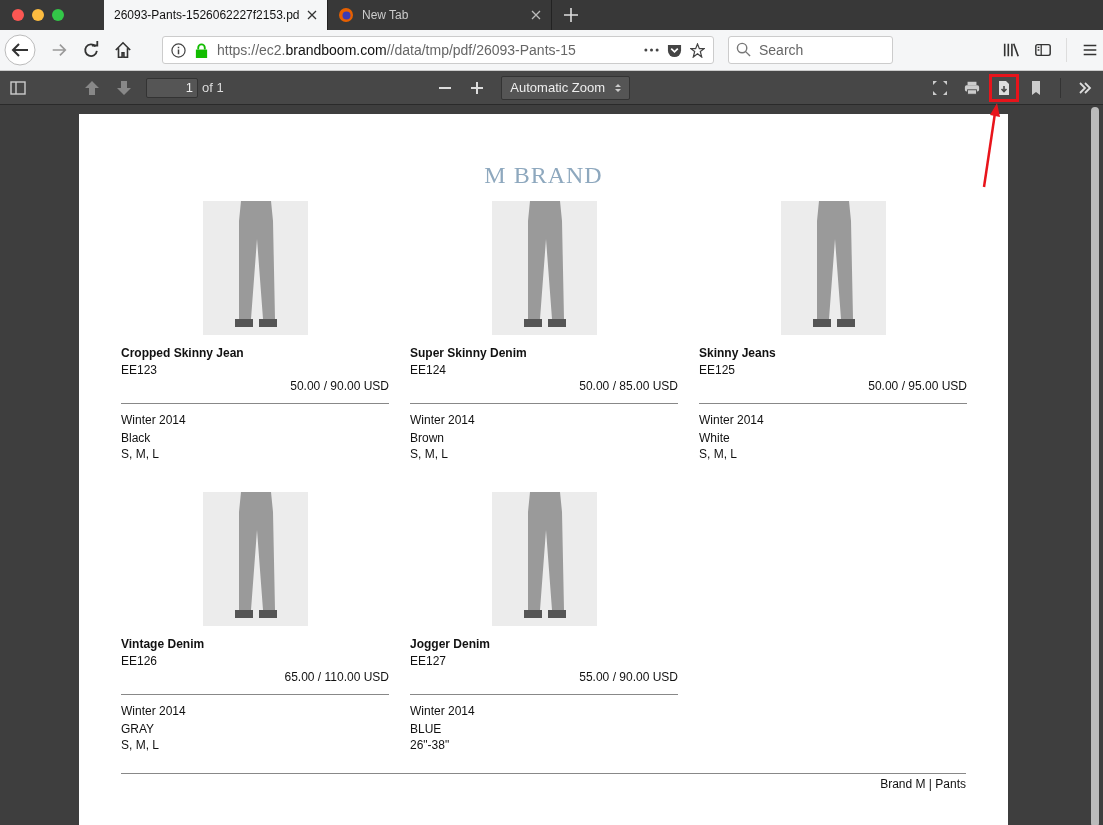  What do you see at coordinates (58, 15) in the screenshot?
I see `zoom-window-icon` at bounding box center [58, 15].